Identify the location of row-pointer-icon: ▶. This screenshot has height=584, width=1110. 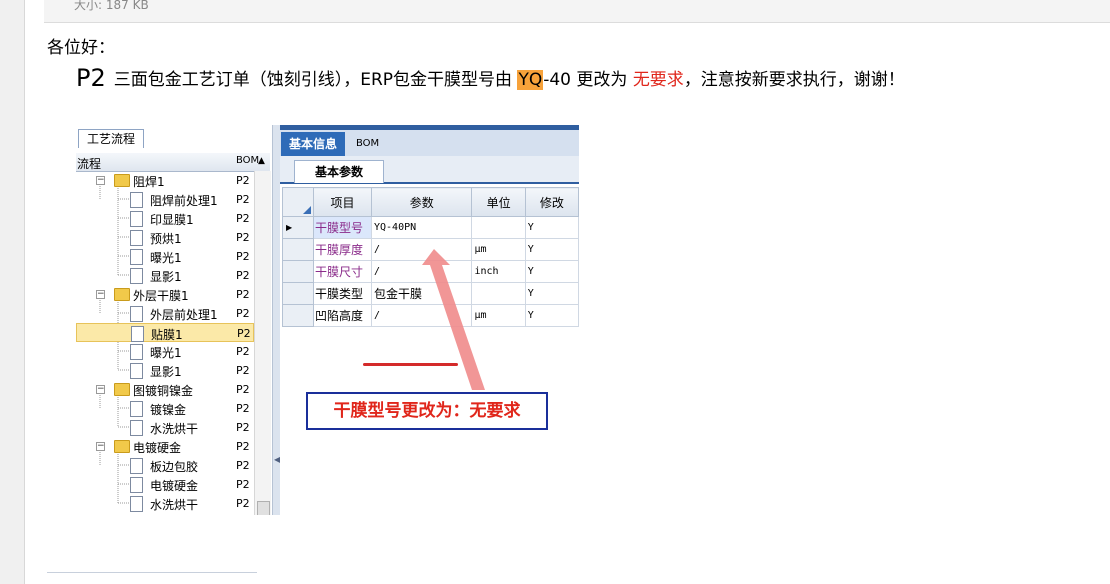
(289, 227).